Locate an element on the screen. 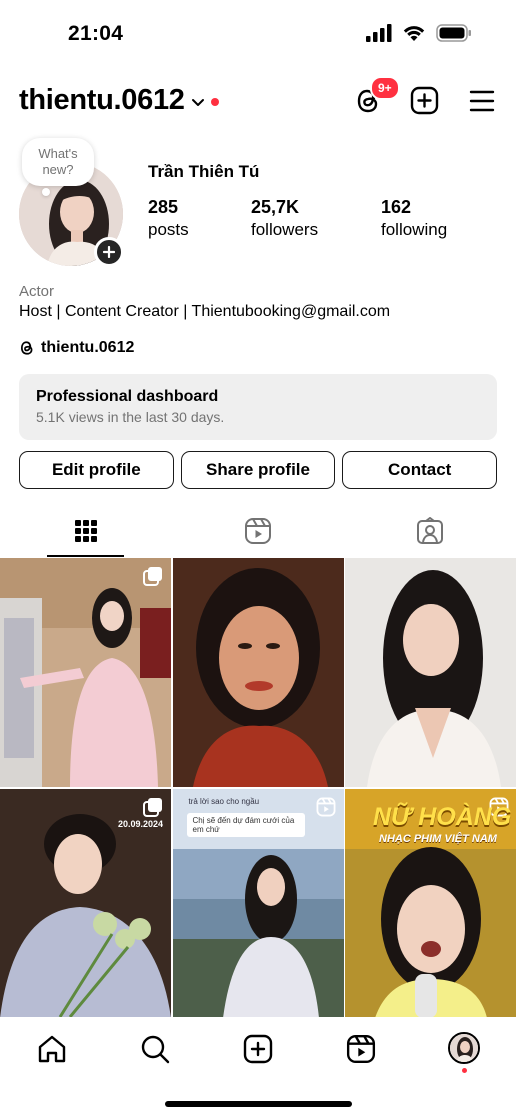 This screenshot has width=516, height=1119. profile-nav-avatar-image is located at coordinates (464, 1048).